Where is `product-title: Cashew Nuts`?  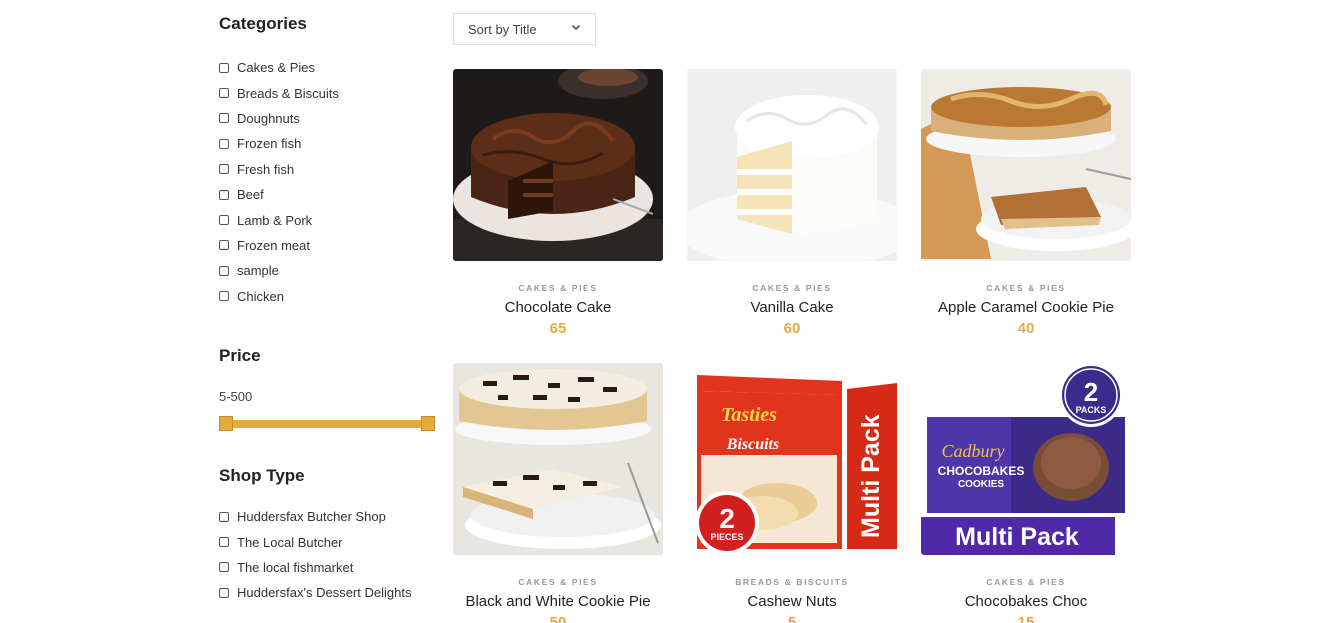
product-title: Cashew Nuts is located at coordinates (792, 601).